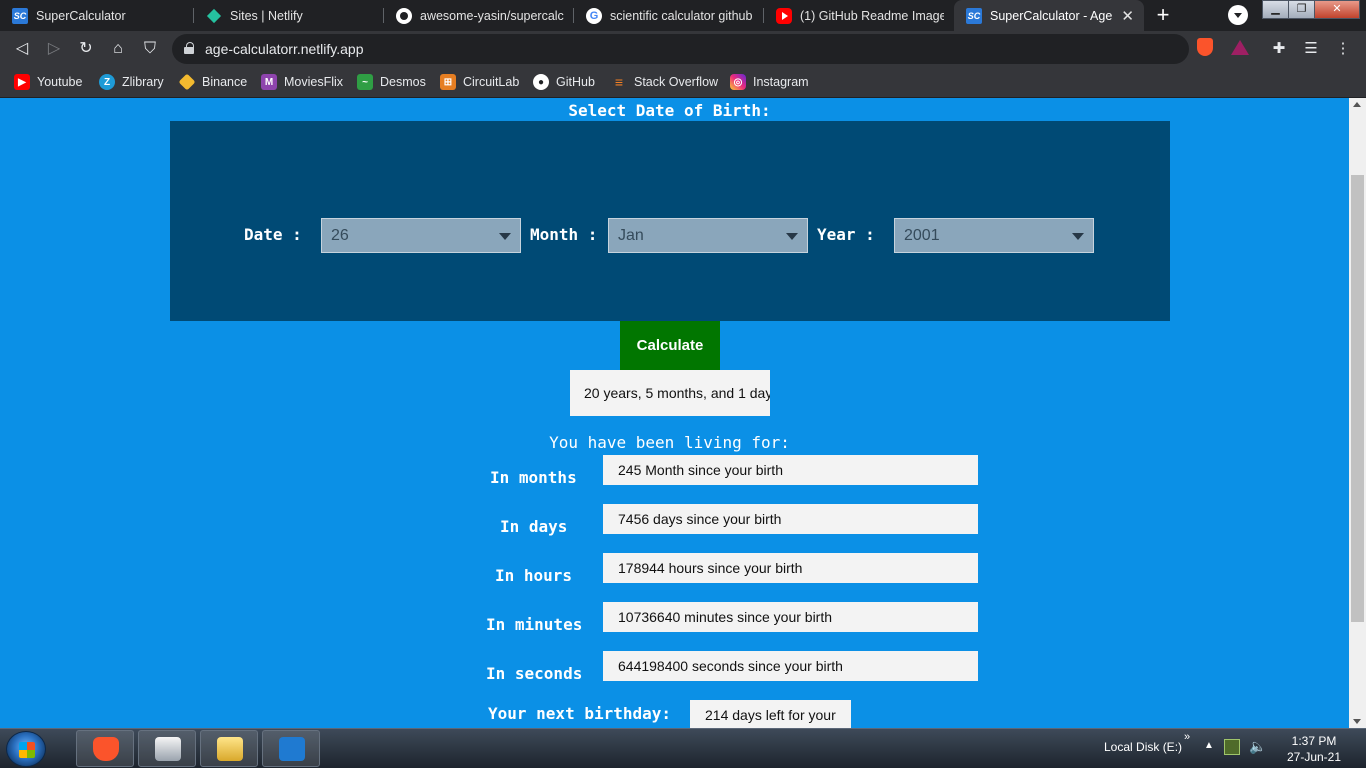 This screenshot has height=768, width=1366. What do you see at coordinates (1357, 721) in the screenshot?
I see `scroll-down-icon` at bounding box center [1357, 721].